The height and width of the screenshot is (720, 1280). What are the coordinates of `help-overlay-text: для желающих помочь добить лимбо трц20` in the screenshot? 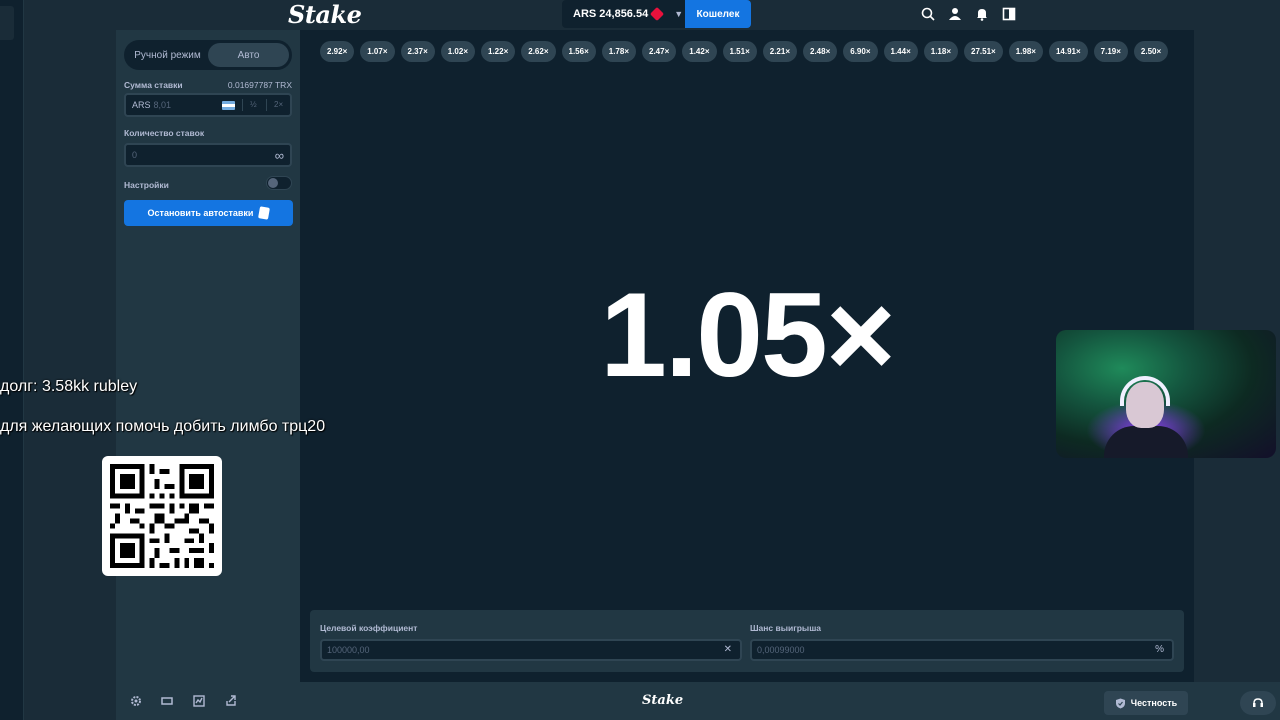 It's located at (163, 426).